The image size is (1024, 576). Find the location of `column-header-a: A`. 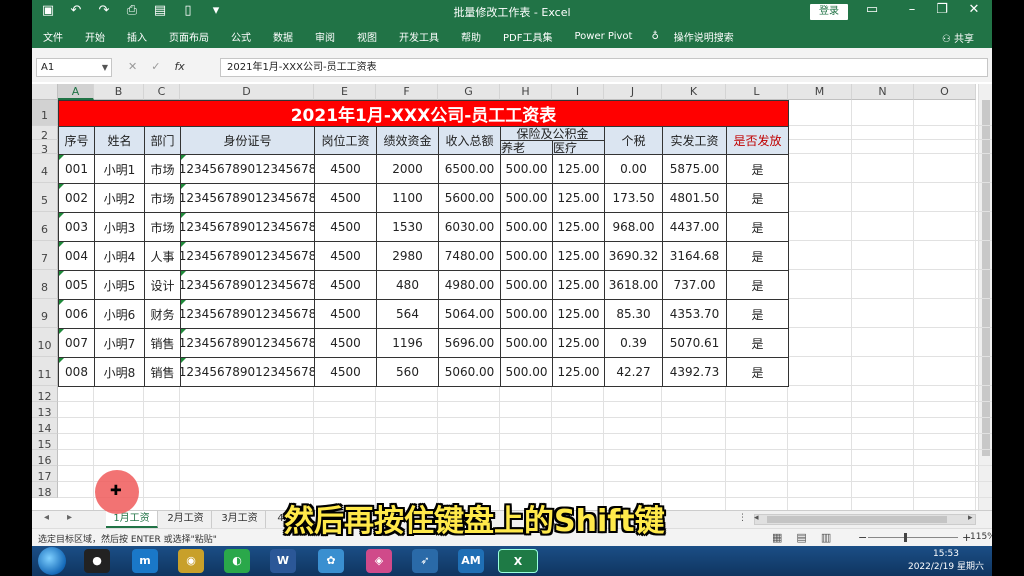

column-header-a: A is located at coordinates (76, 92).